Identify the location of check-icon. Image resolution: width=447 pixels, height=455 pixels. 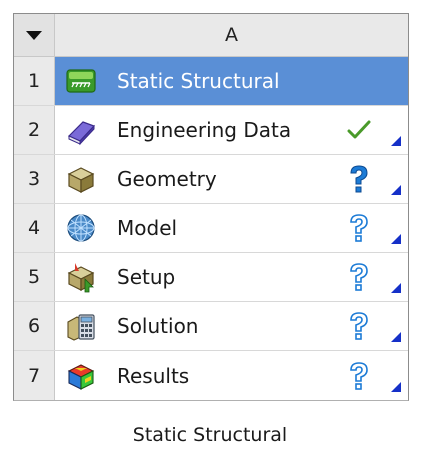
(359, 129).